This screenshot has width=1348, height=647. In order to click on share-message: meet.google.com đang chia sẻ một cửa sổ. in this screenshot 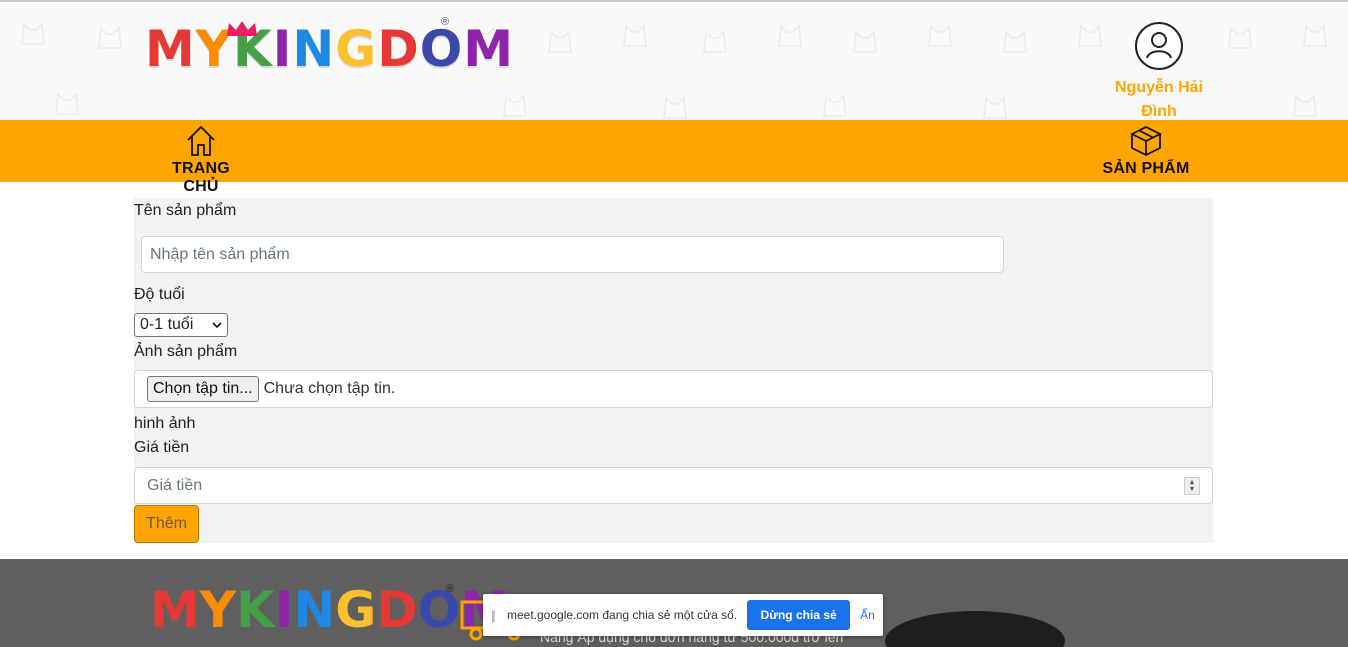, I will do `click(622, 615)`.